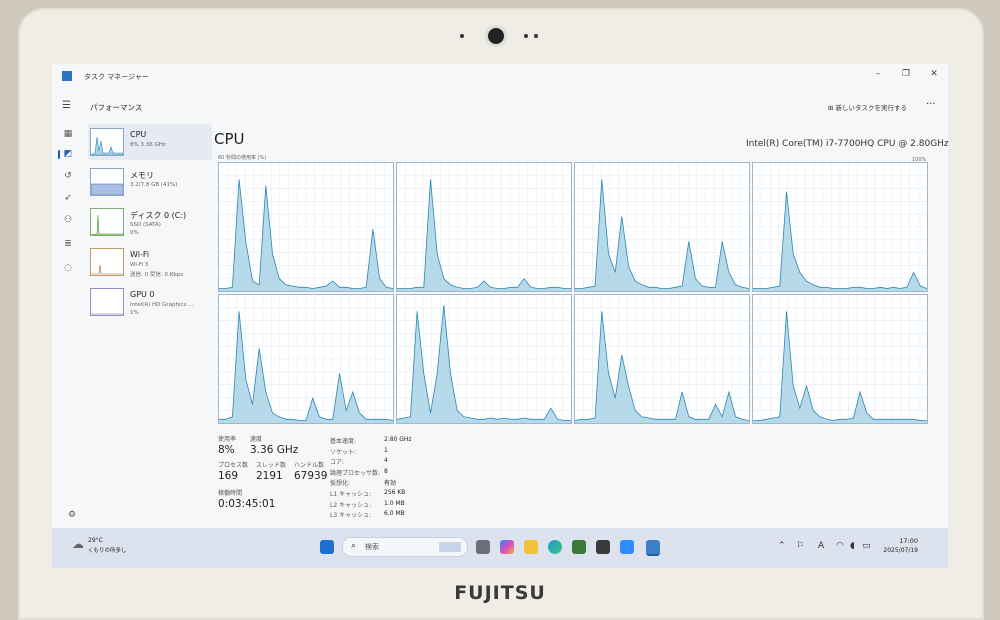 The image size is (1000, 620). Describe the element at coordinates (309, 465) in the screenshot. I see `handles-label: ハンドル数` at that location.